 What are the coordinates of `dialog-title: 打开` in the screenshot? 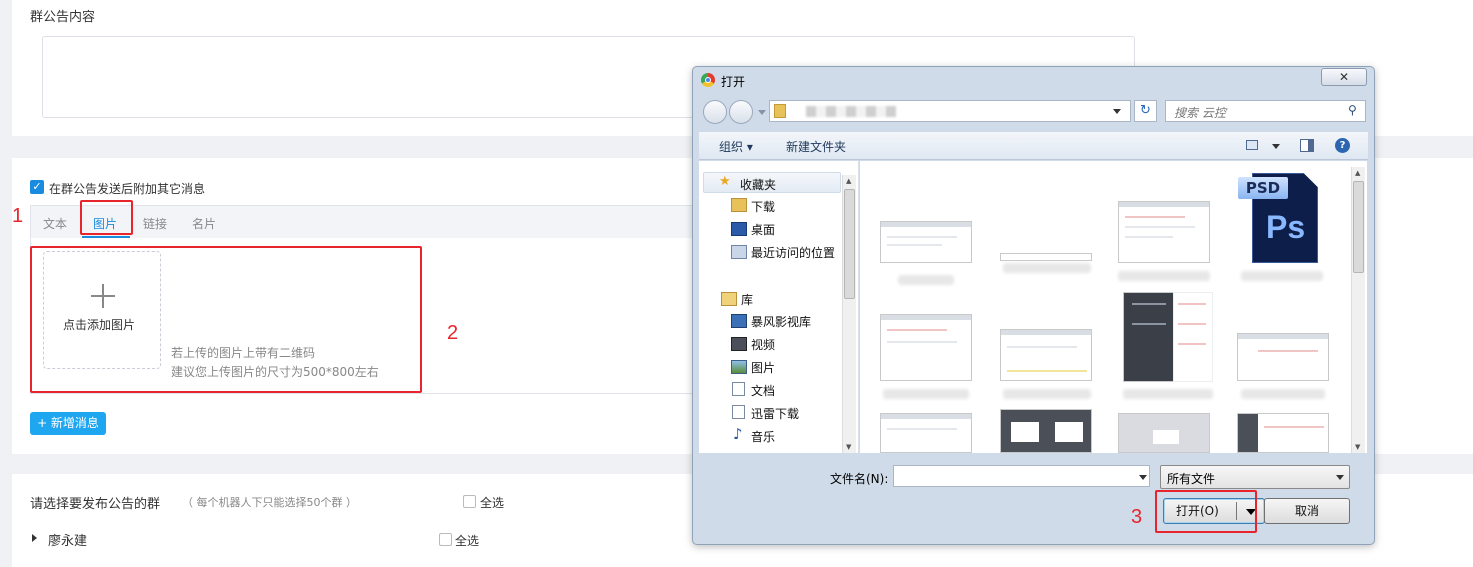 It's located at (733, 82).